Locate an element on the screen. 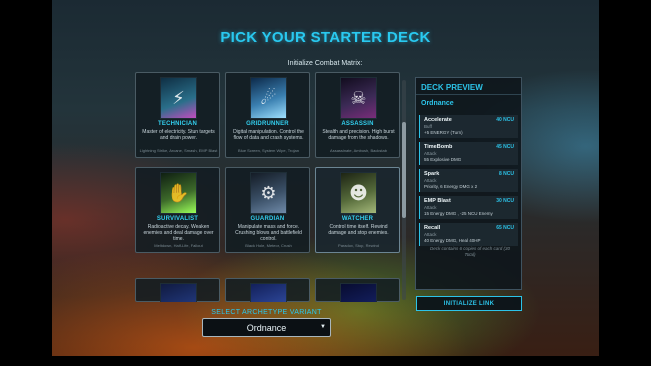 This screenshot has width=651, height=366. card-name: GRIDRUNNER is located at coordinates (267, 124).